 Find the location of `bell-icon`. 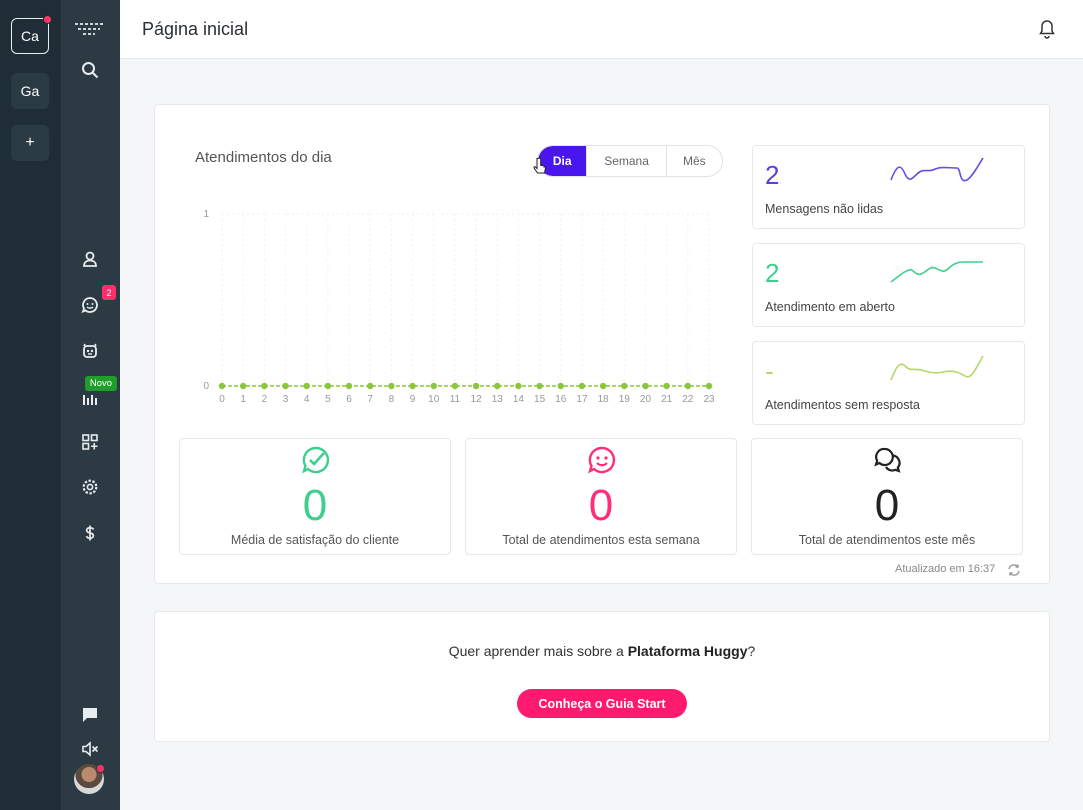

bell-icon is located at coordinates (1047, 29).